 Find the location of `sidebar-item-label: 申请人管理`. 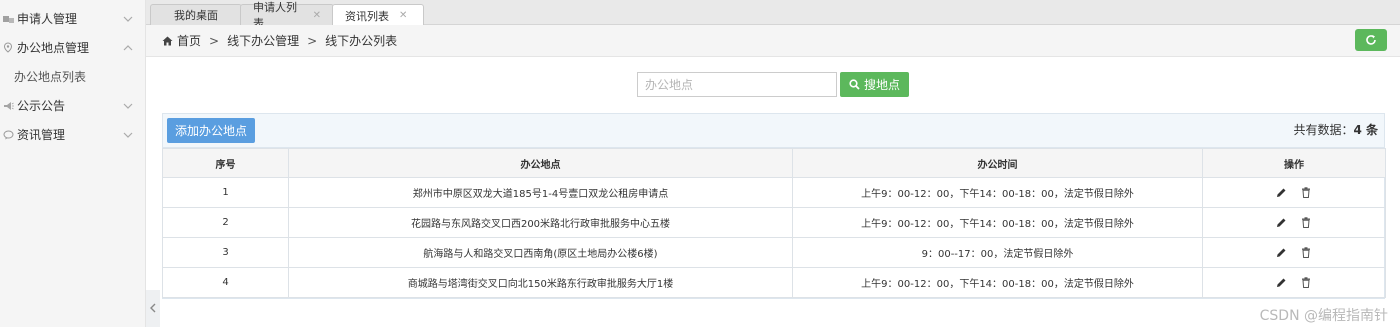

sidebar-item-label: 申请人管理 is located at coordinates (47, 19).